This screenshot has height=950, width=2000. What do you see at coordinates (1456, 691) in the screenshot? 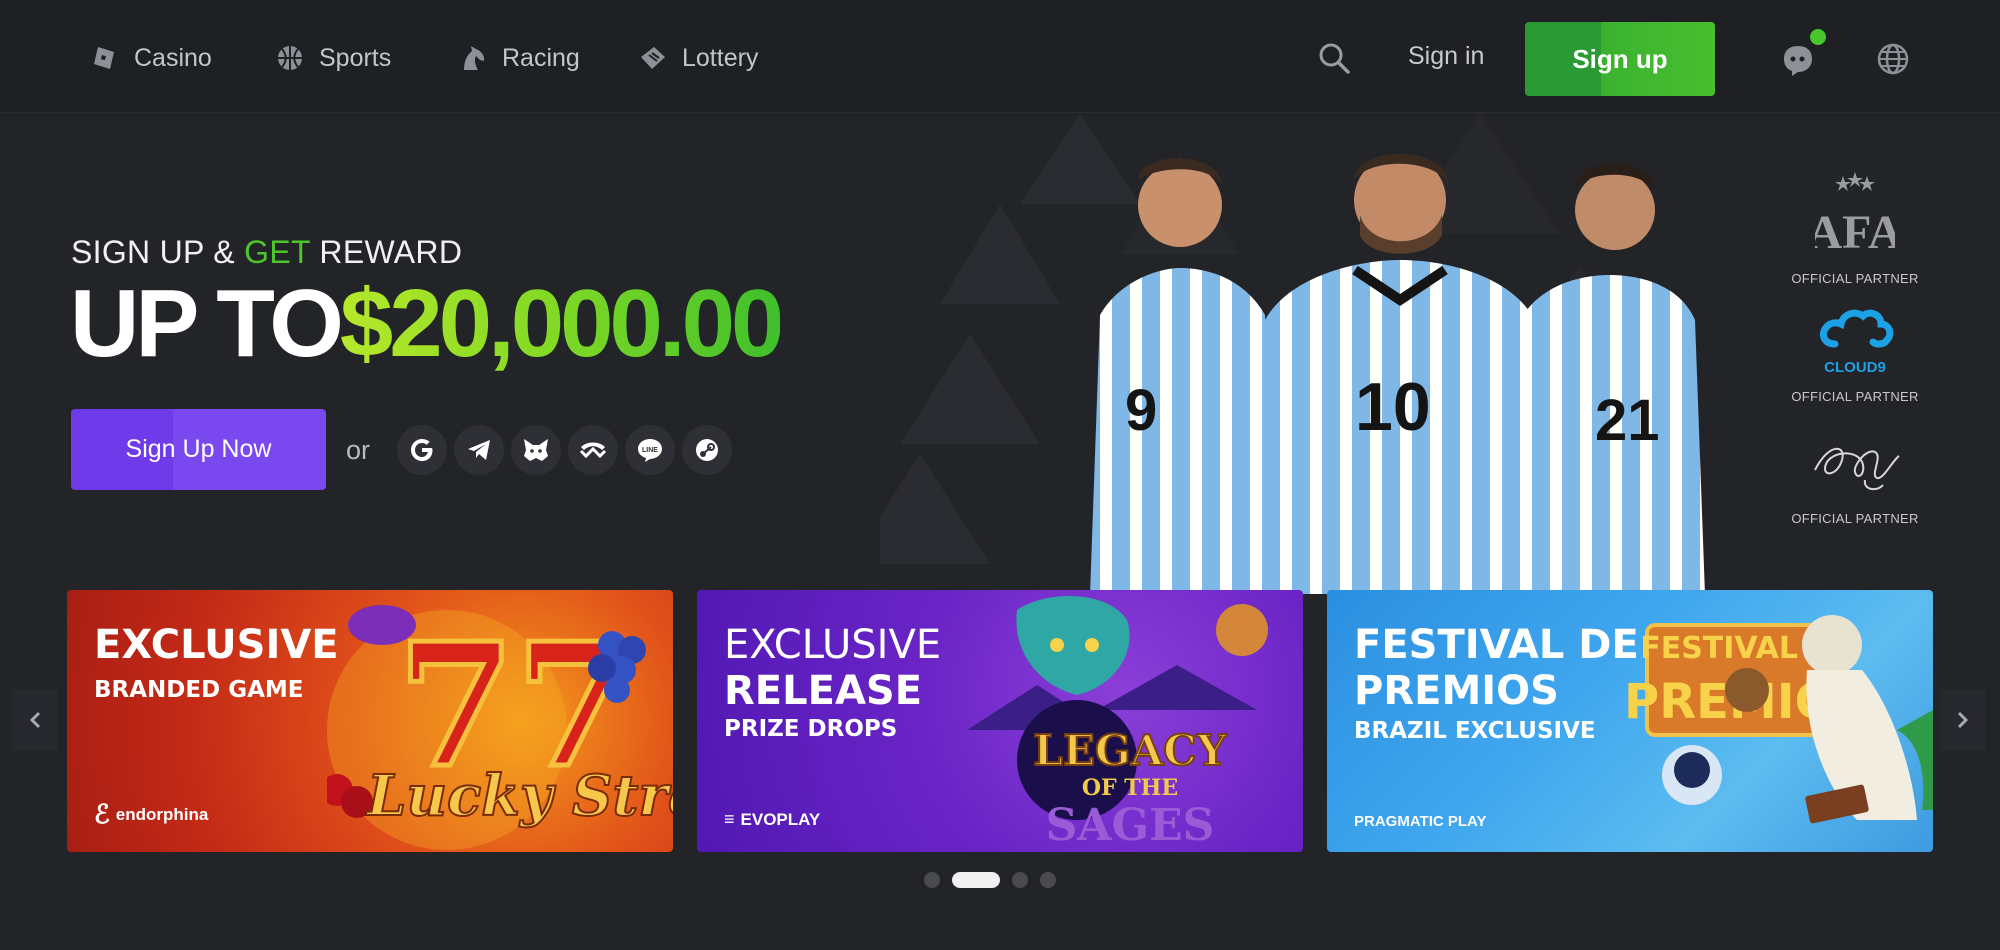
I see `card3-line2: PREMIOS` at bounding box center [1456, 691].